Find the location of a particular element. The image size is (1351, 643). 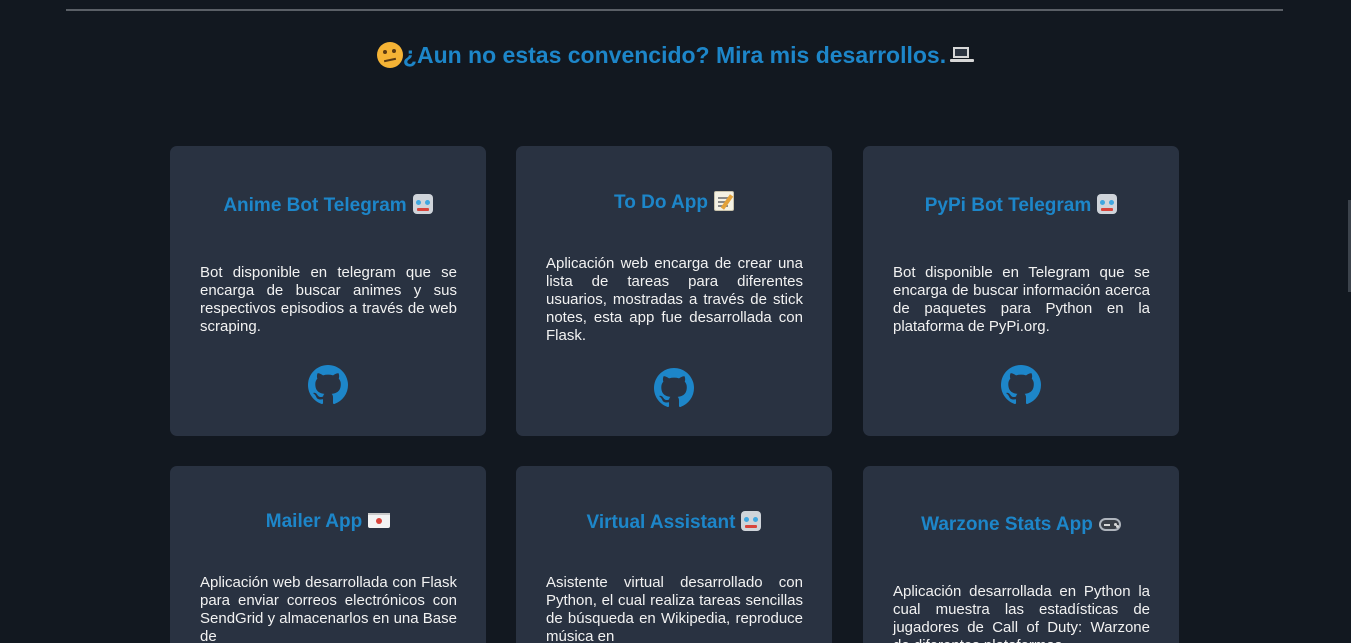

project-title: Anime Bot Telegram is located at coordinates (328, 205).